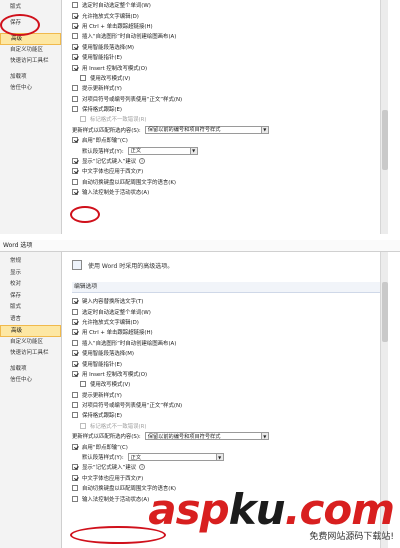  I want to click on sidebar-item-save: 保存, so click(30, 297).